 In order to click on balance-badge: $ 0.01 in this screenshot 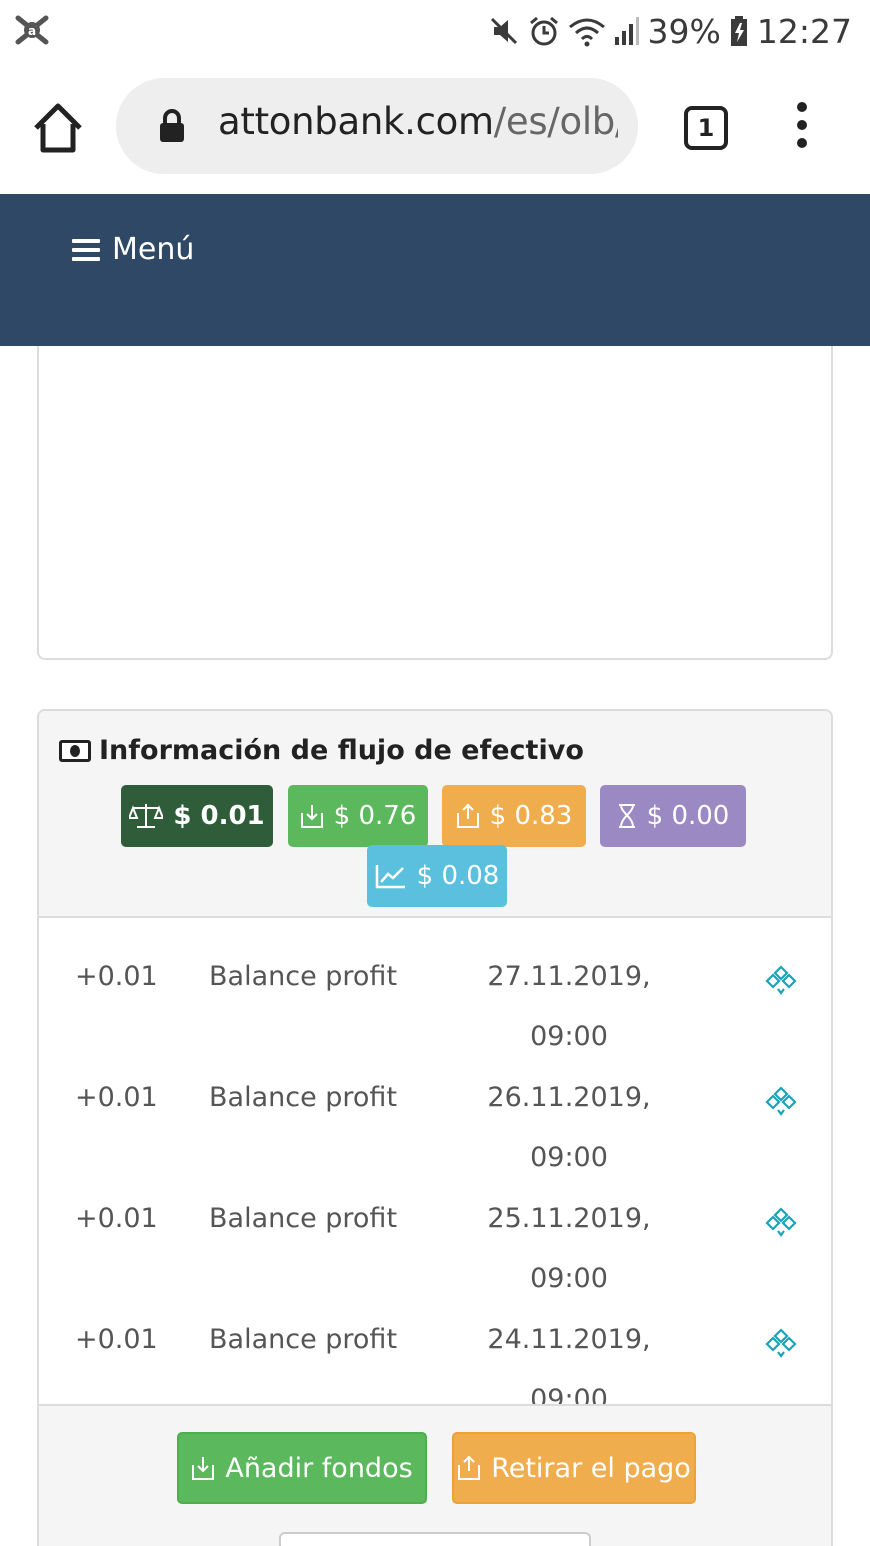, I will do `click(197, 816)`.